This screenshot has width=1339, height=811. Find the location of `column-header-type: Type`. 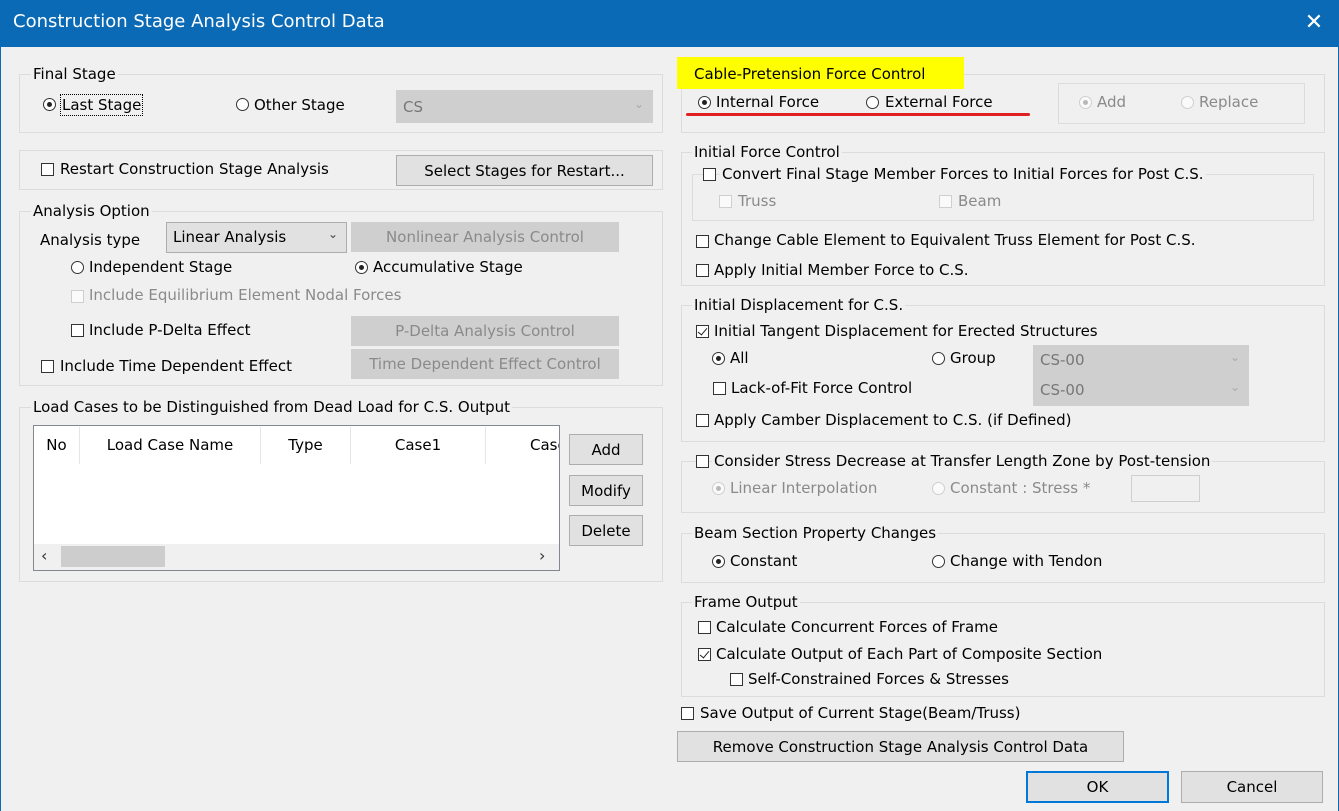

column-header-type: Type is located at coordinates (306, 445).